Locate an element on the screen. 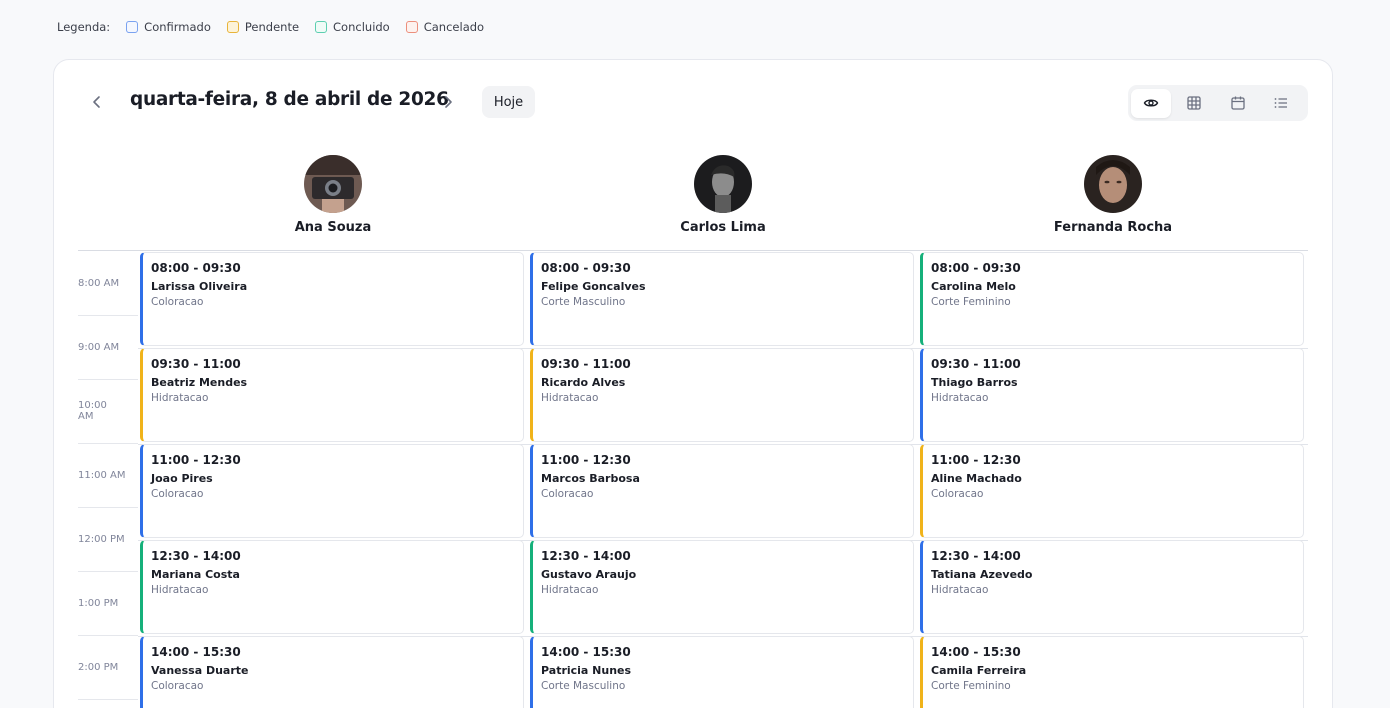  legend-label: Concluido is located at coordinates (361, 27).